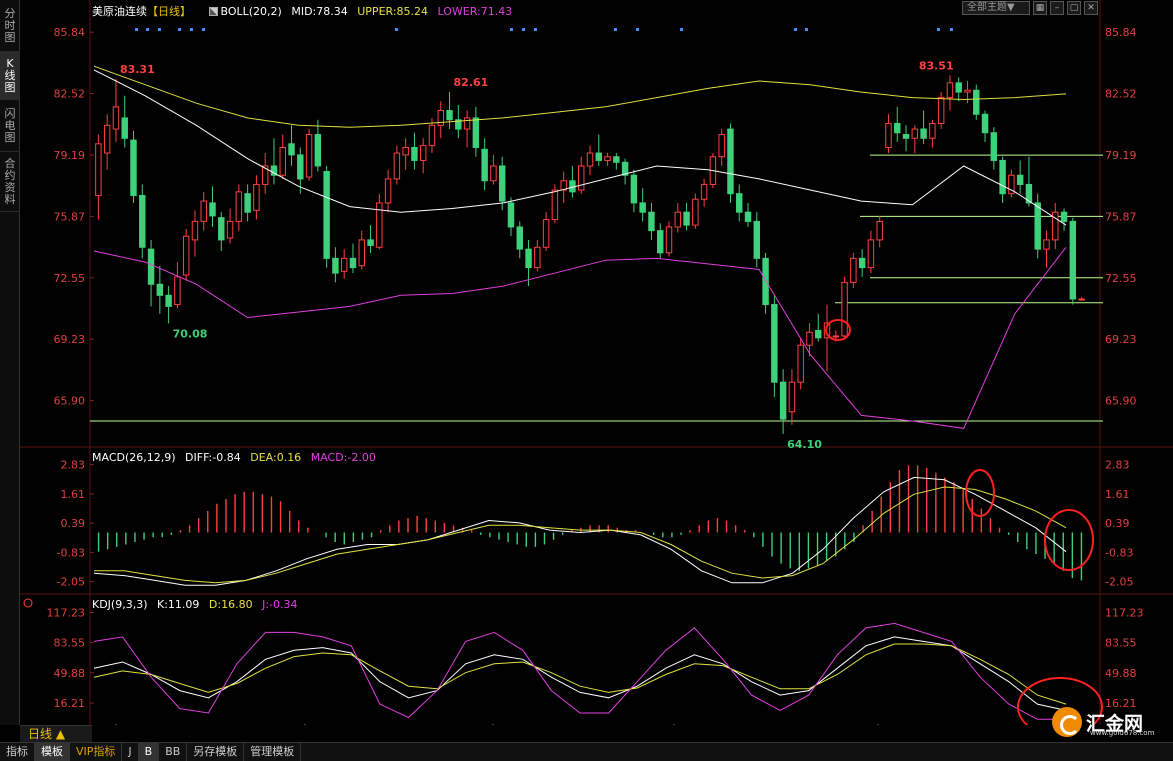 Image resolution: width=1173 pixels, height=761 pixels. I want to click on bottom-tab-5: BB, so click(173, 751).